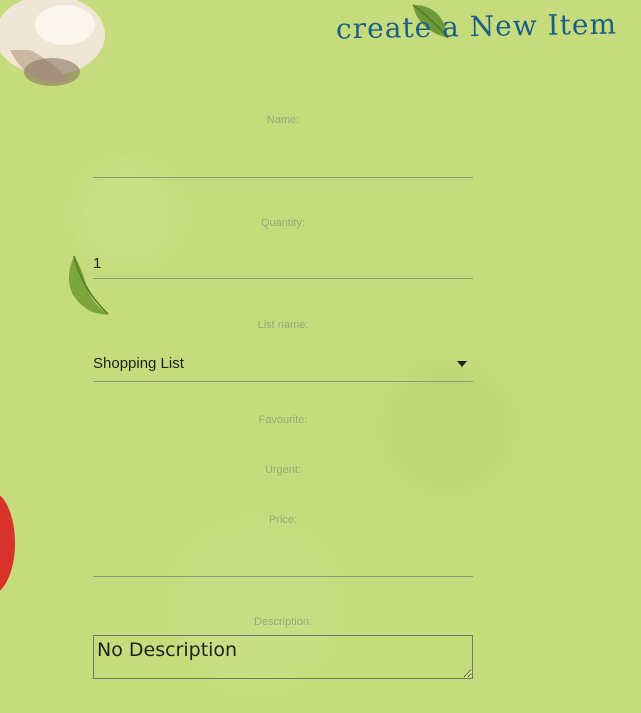 The height and width of the screenshot is (713, 641). Describe the element at coordinates (283, 264) in the screenshot. I see `quantity-field` at that location.